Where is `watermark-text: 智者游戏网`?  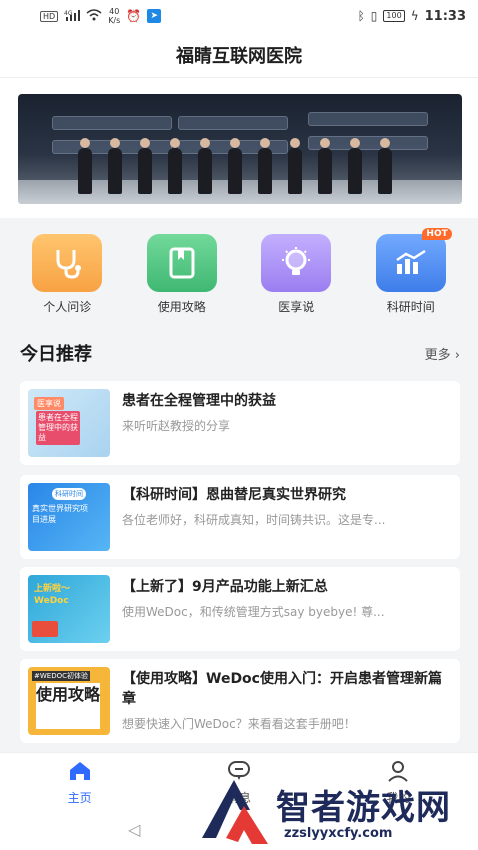 watermark-text: 智者游戏网 is located at coordinates (363, 808).